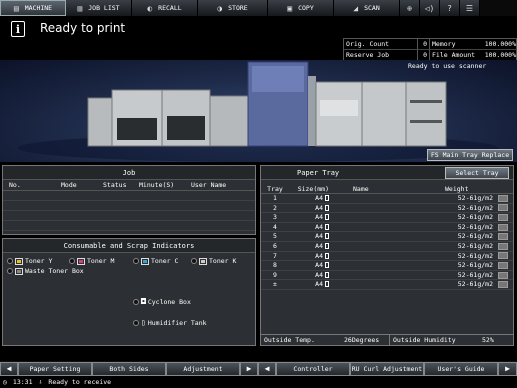  I want to click on tab-scan: ◢ SCAN, so click(367, 8).